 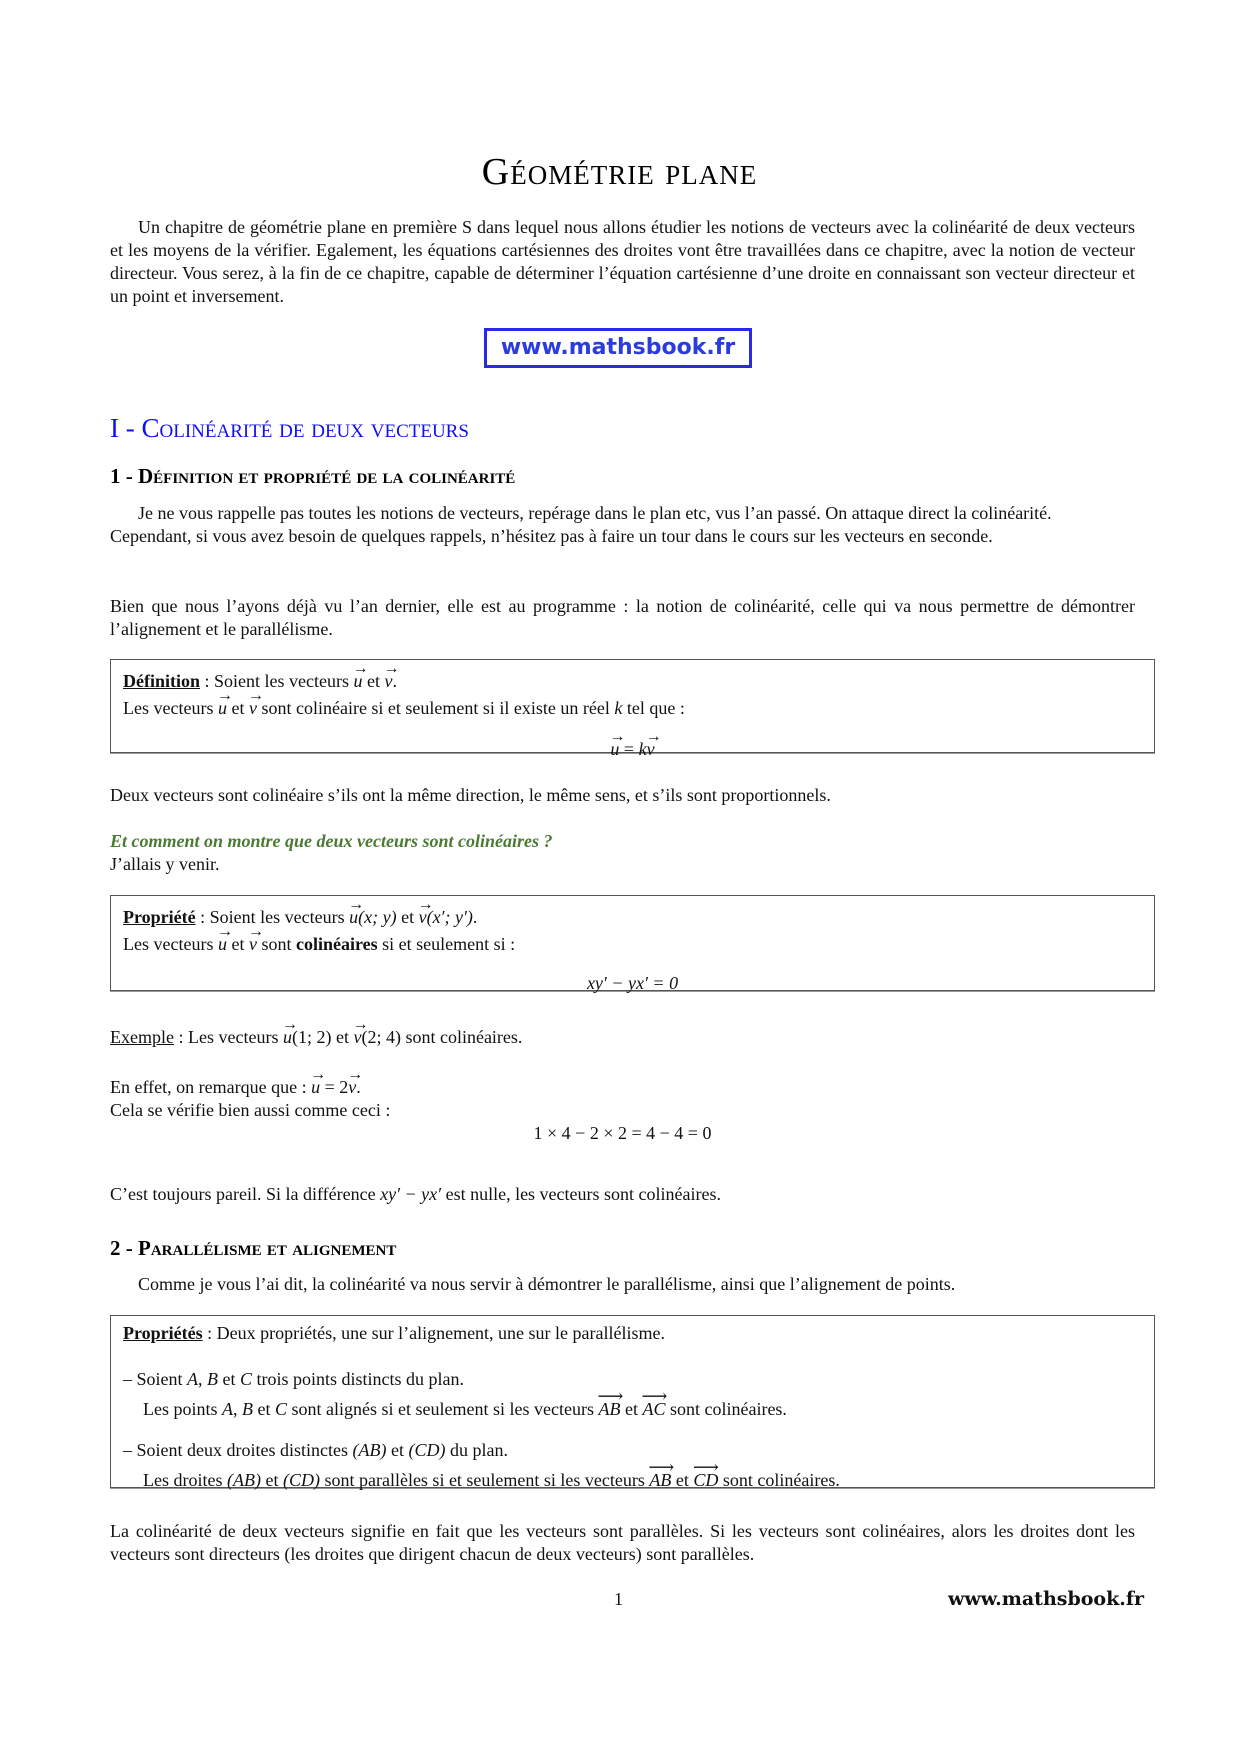 What do you see at coordinates (311, 1037) in the screenshot?
I see `coords: (1; 2)` at bounding box center [311, 1037].